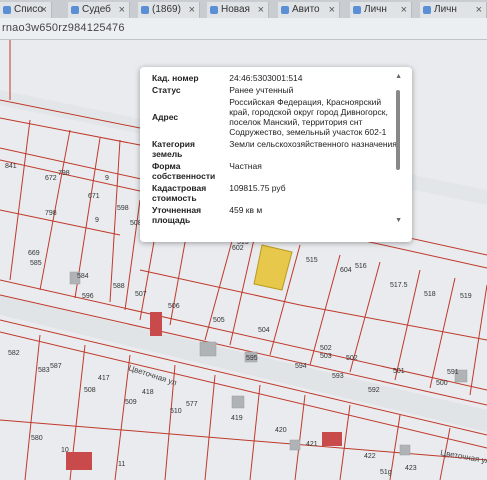 Image resolution: width=487 pixels, height=480 pixels. Describe the element at coordinates (264, 330) in the screenshot. I see `plot-number-label: 504` at that location.